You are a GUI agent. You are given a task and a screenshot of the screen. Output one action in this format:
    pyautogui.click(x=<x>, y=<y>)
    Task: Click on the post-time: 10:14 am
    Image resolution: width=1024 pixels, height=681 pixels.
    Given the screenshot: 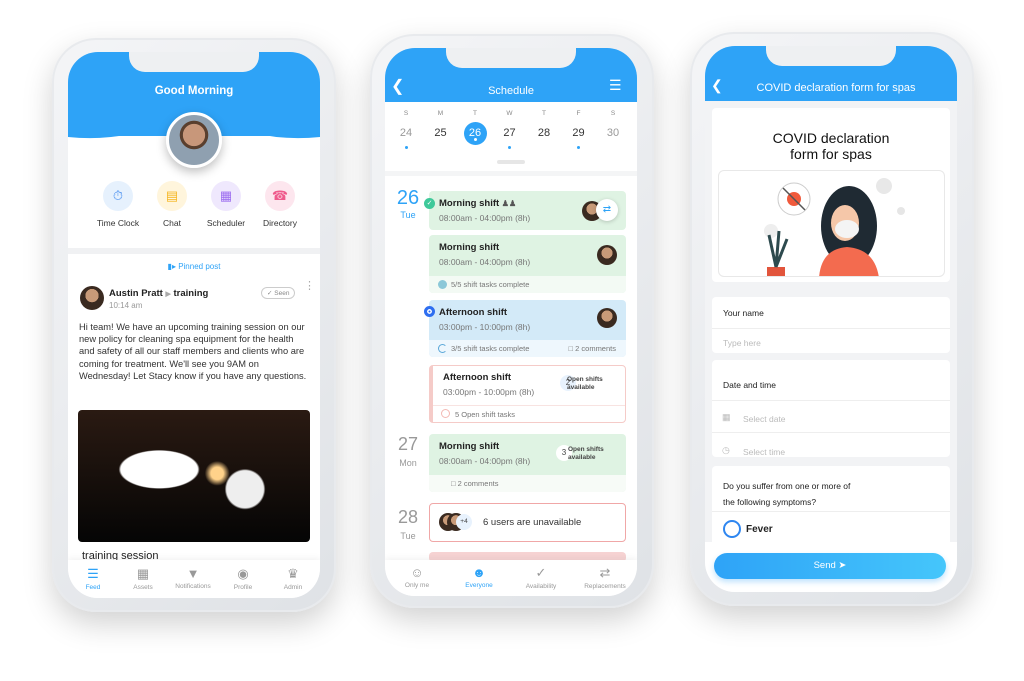 What is the action you would take?
    pyautogui.click(x=126, y=305)
    